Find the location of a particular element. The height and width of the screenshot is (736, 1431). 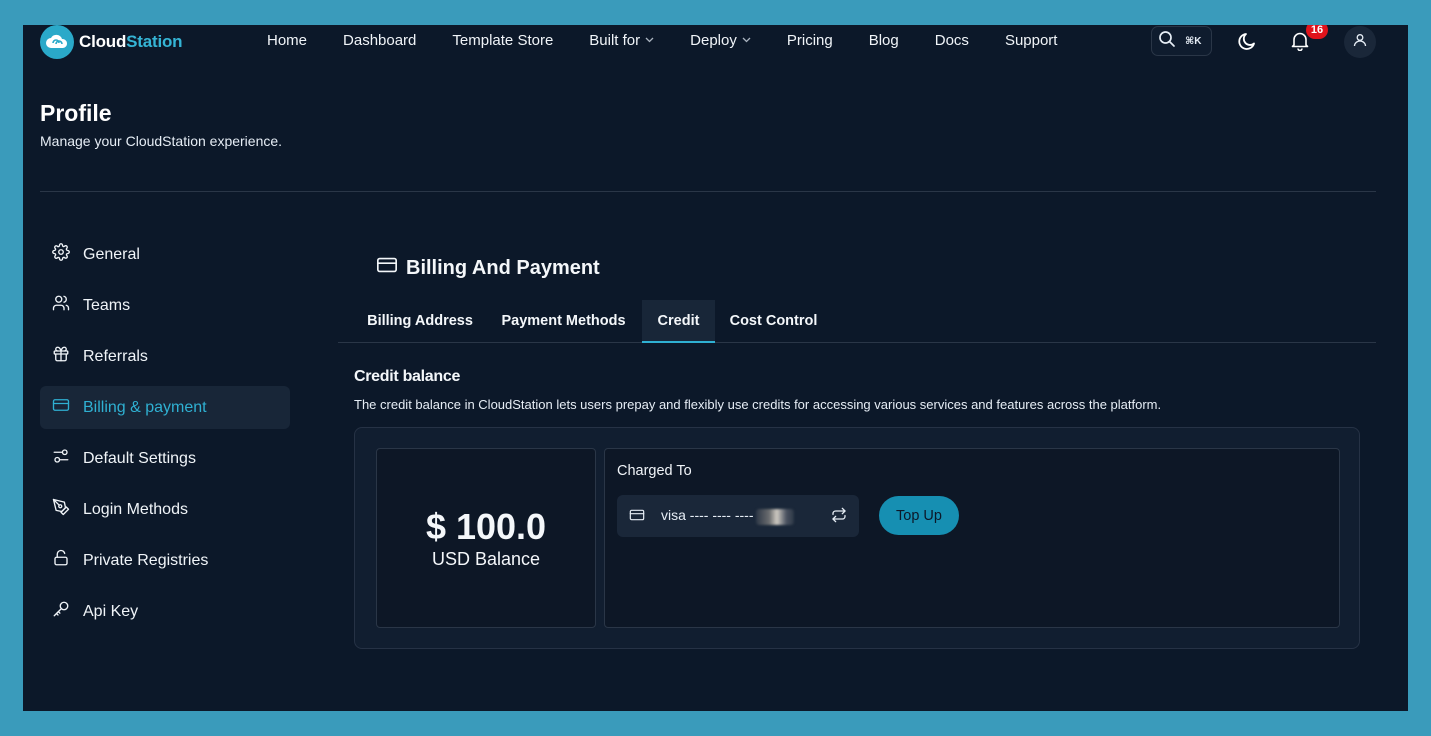

sidebar-item-teams: Teams is located at coordinates (165, 305).